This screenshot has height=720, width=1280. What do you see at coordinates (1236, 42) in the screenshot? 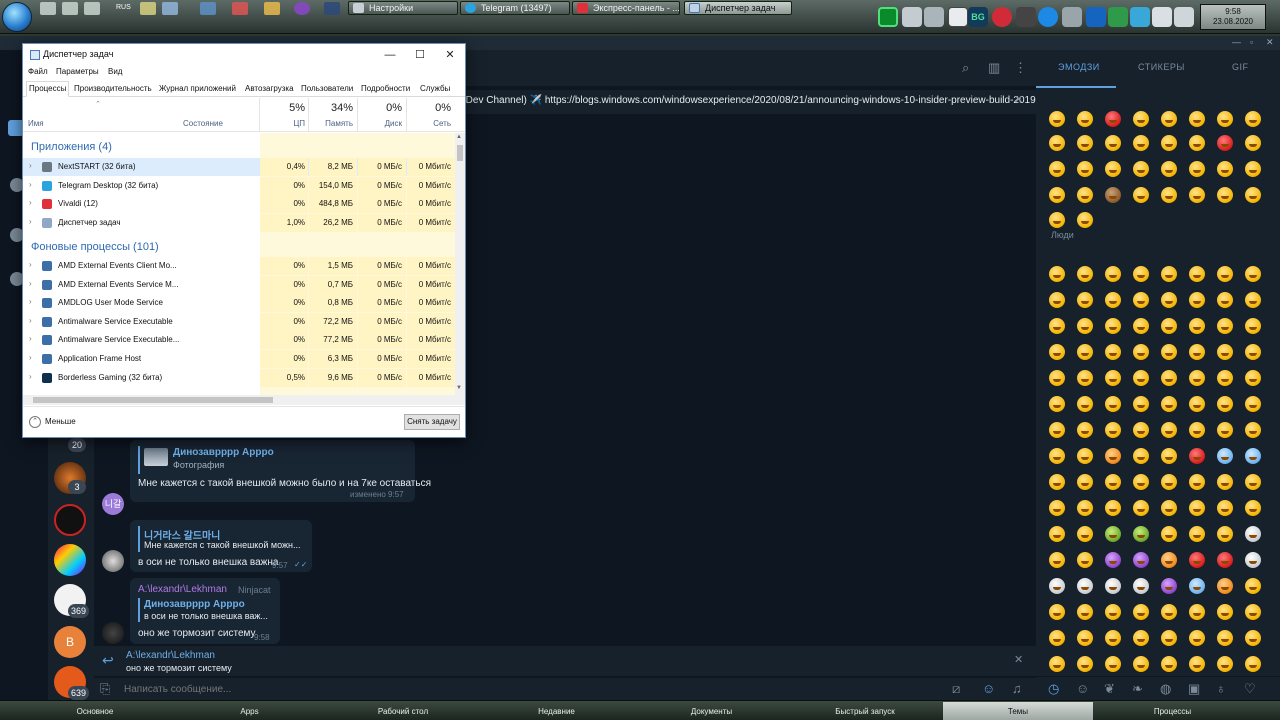
I see `minimize-icon: —` at bounding box center [1236, 42].